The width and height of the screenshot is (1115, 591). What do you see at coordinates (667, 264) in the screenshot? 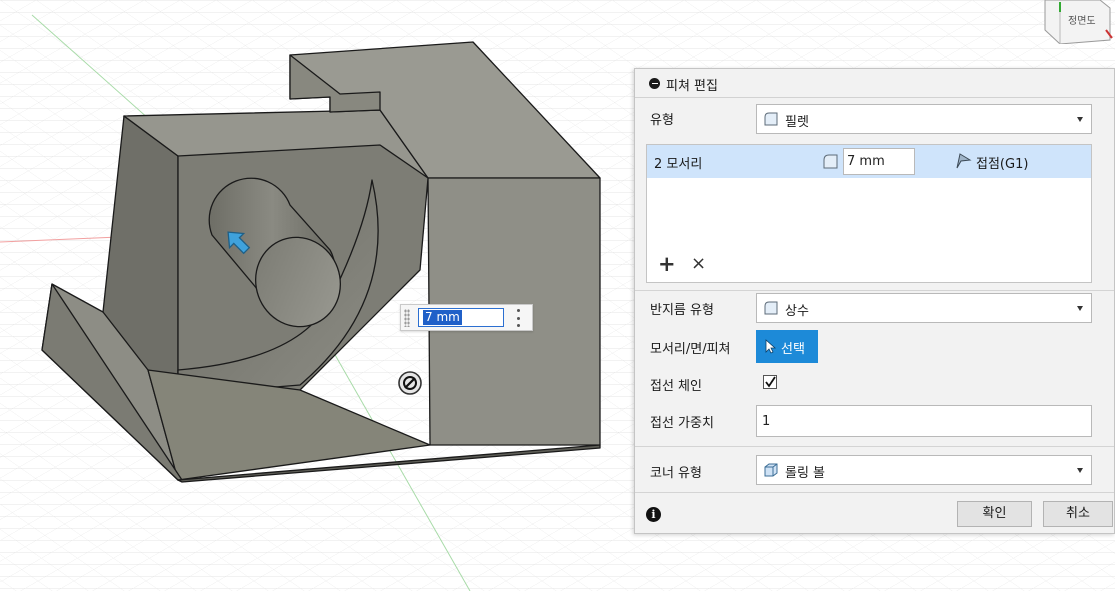
I see `add-icon: +` at bounding box center [667, 264].